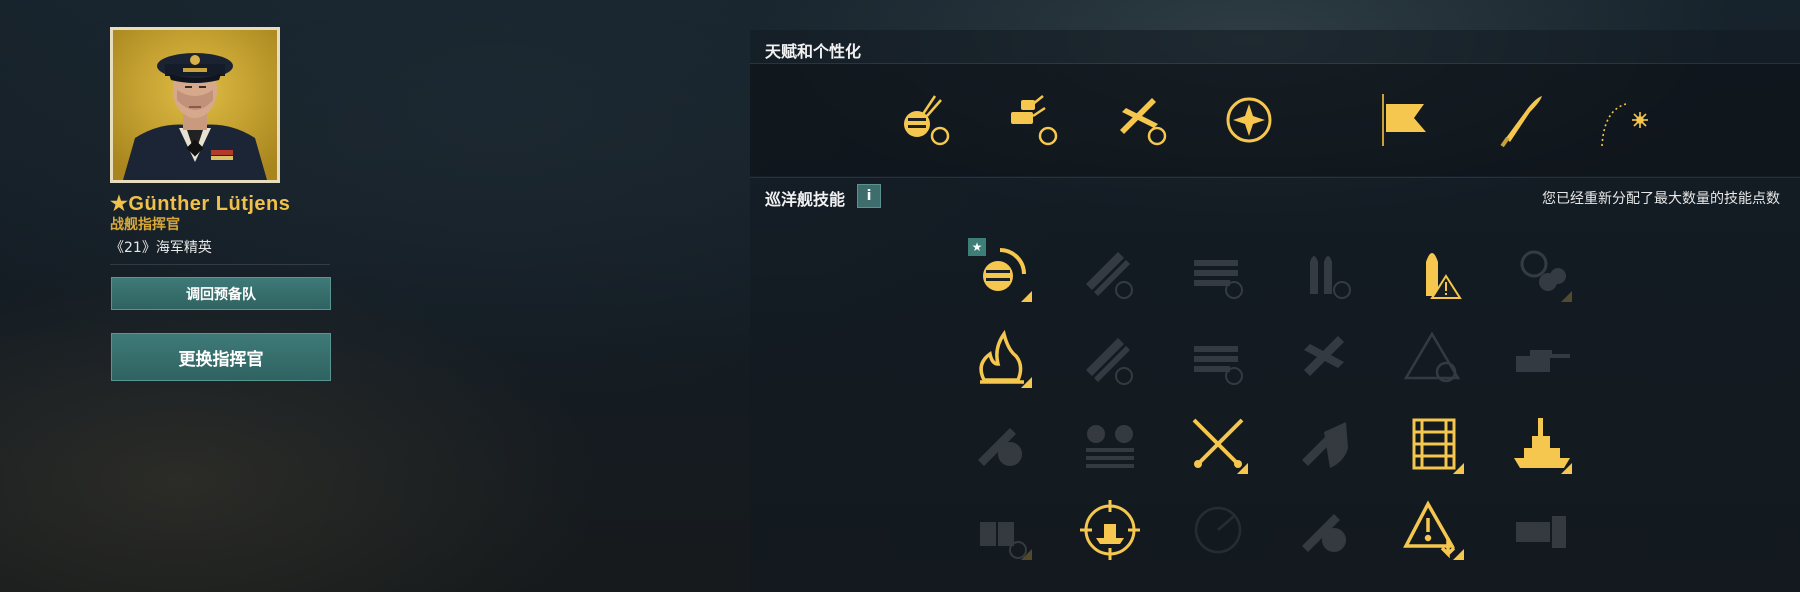  What do you see at coordinates (1542, 530) in the screenshot?
I see `secondary-grid-icon` at bounding box center [1542, 530].